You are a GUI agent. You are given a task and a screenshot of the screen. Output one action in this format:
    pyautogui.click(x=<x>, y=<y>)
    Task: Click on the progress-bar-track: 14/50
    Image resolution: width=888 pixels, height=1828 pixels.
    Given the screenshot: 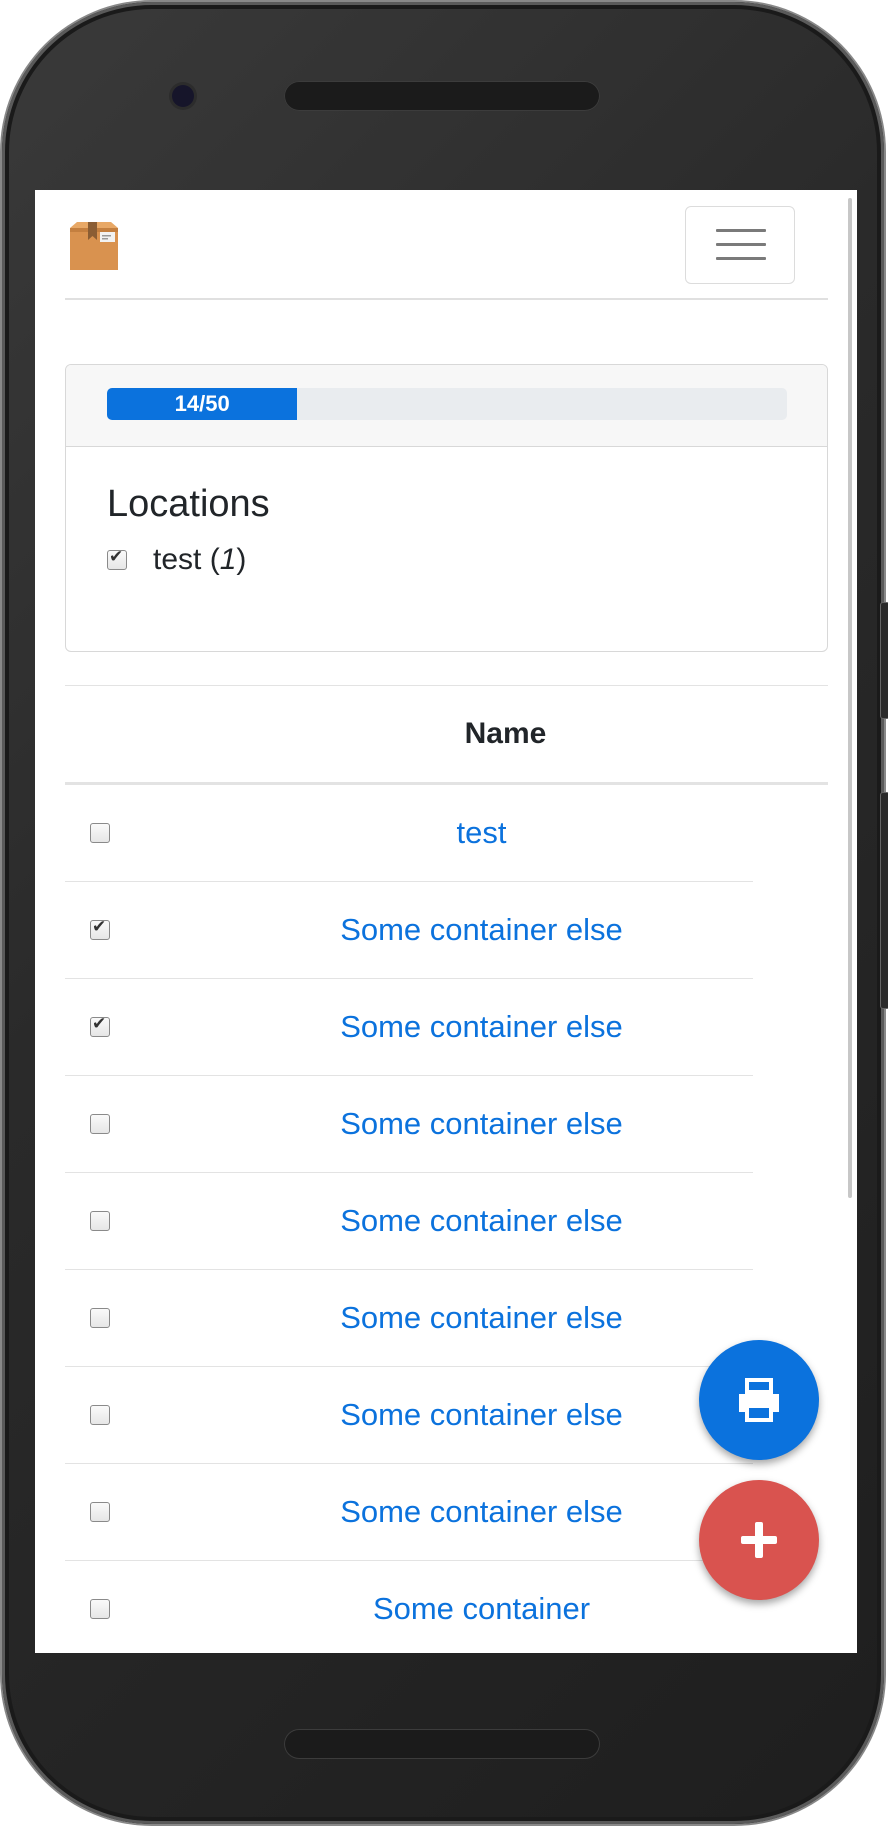 What is the action you would take?
    pyautogui.click(x=447, y=404)
    